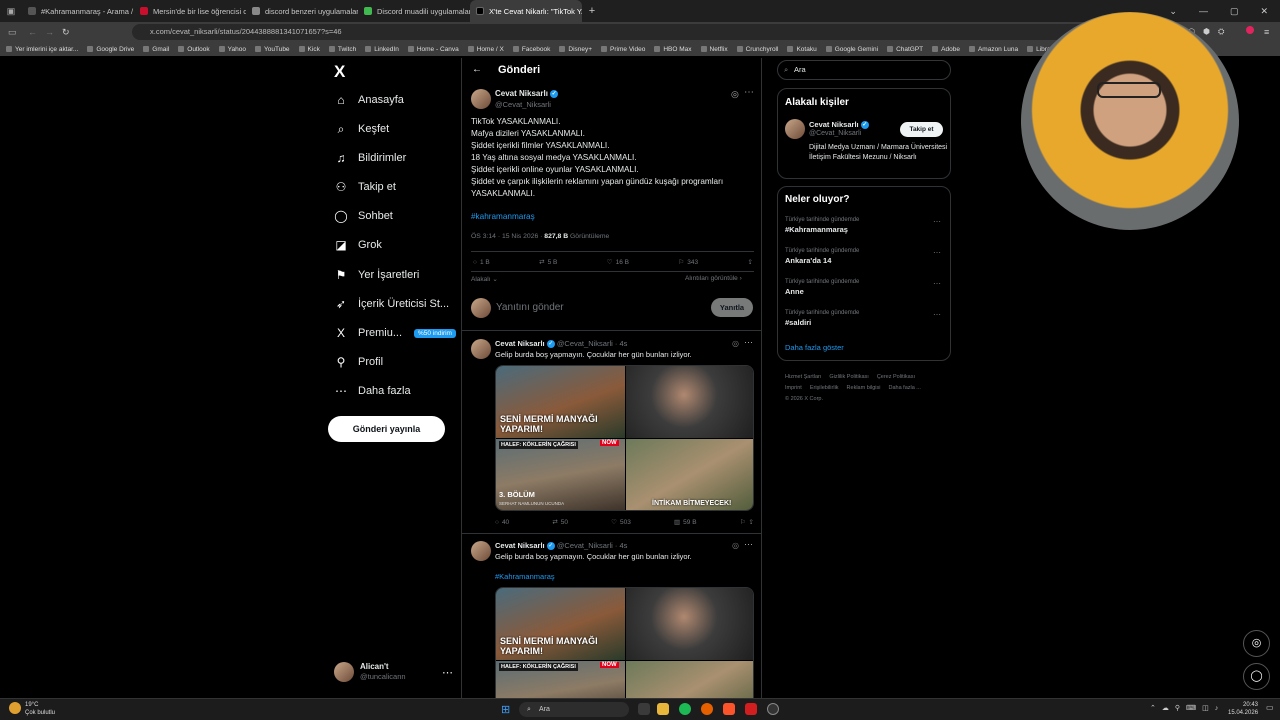 This screenshot has width=1280, height=720. Describe the element at coordinates (663, 709) in the screenshot. I see `file-explorer-icon` at that location.